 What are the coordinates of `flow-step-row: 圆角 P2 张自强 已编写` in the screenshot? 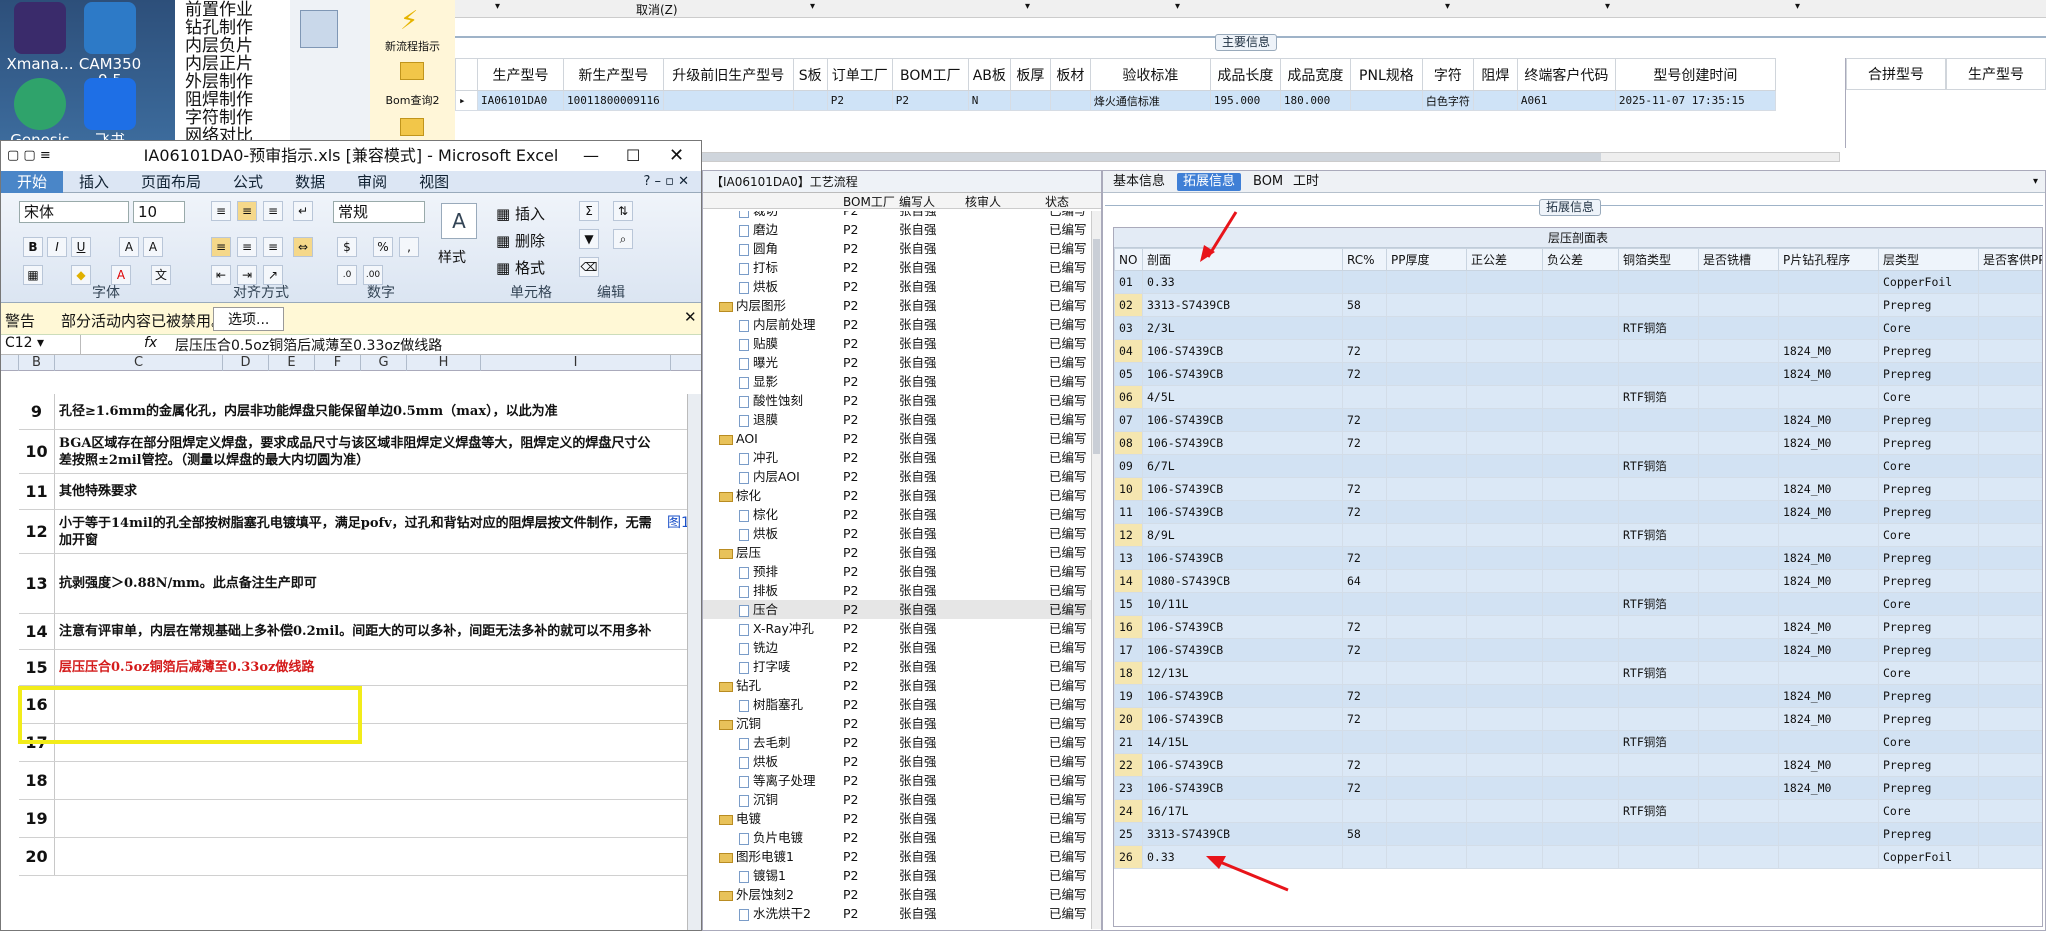 It's located at (897, 248).